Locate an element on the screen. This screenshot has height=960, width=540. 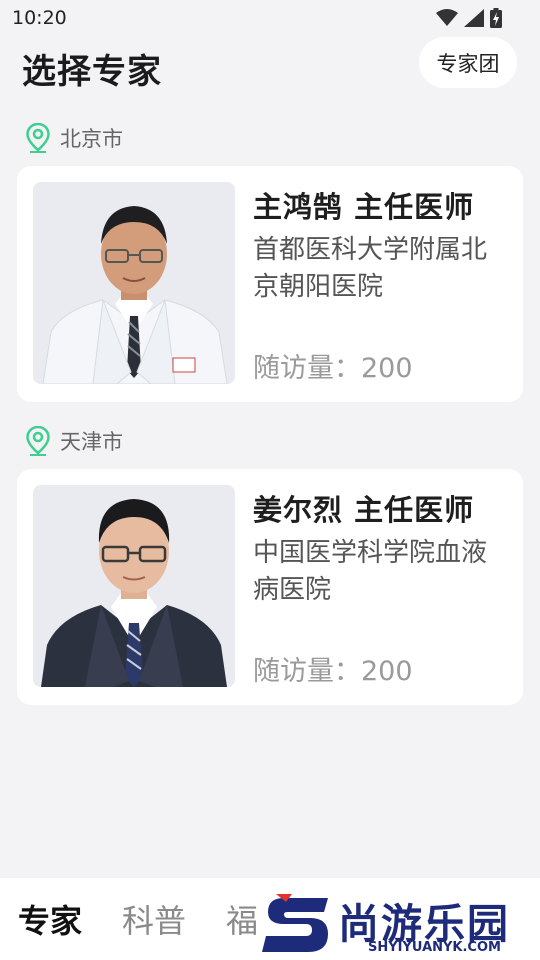
region-header-tianjin: 天津市 is located at coordinates (74, 441).